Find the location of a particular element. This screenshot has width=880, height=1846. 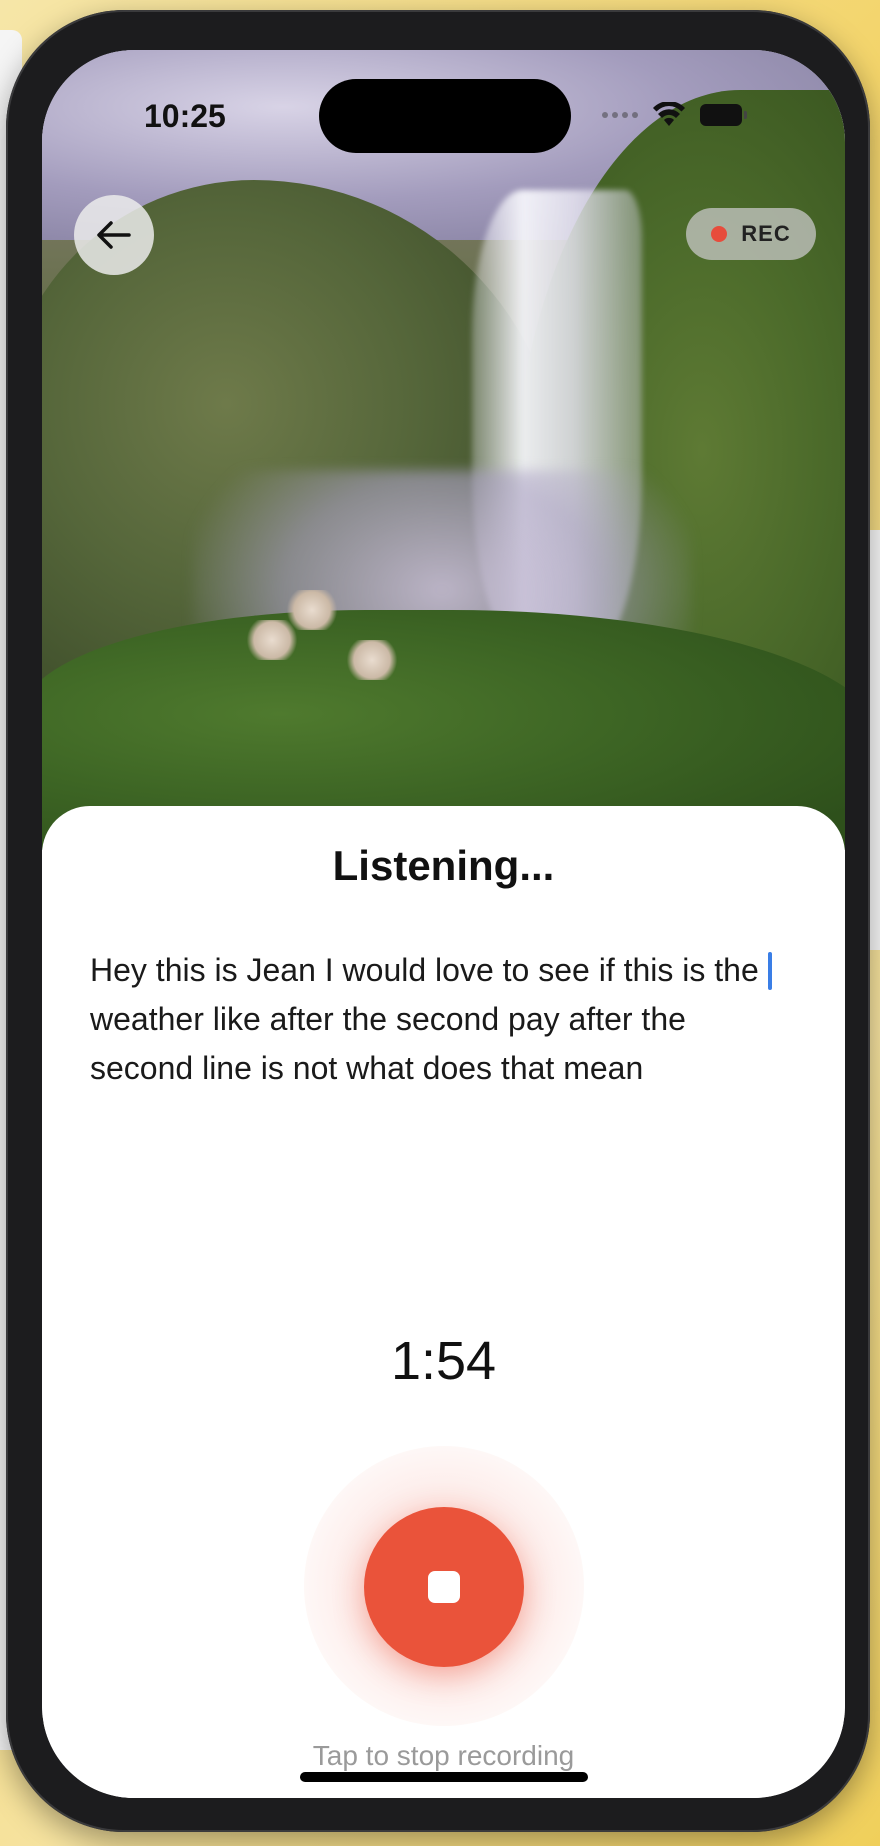

stop-recording-button is located at coordinates (444, 1587).